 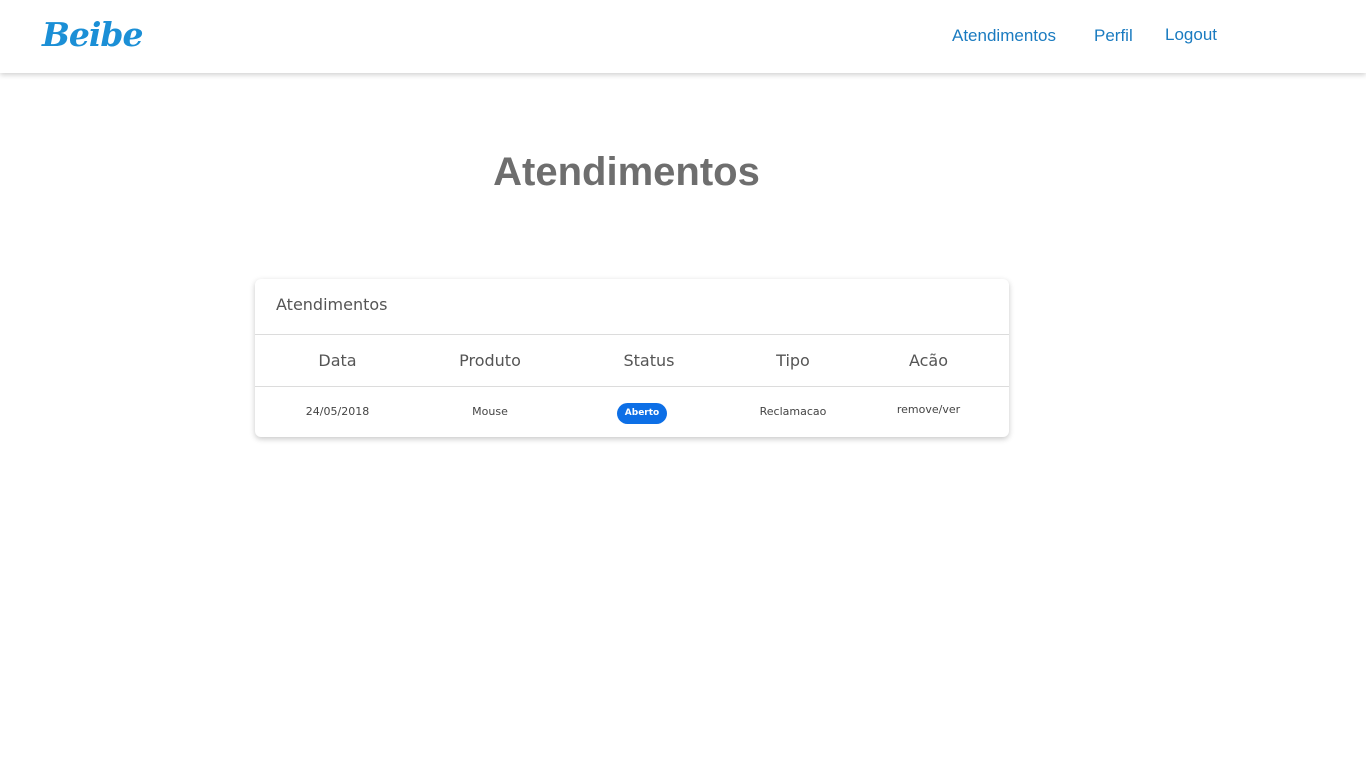 I want to click on nav-link-atendimentos: Atendimentos, so click(x=1004, y=36).